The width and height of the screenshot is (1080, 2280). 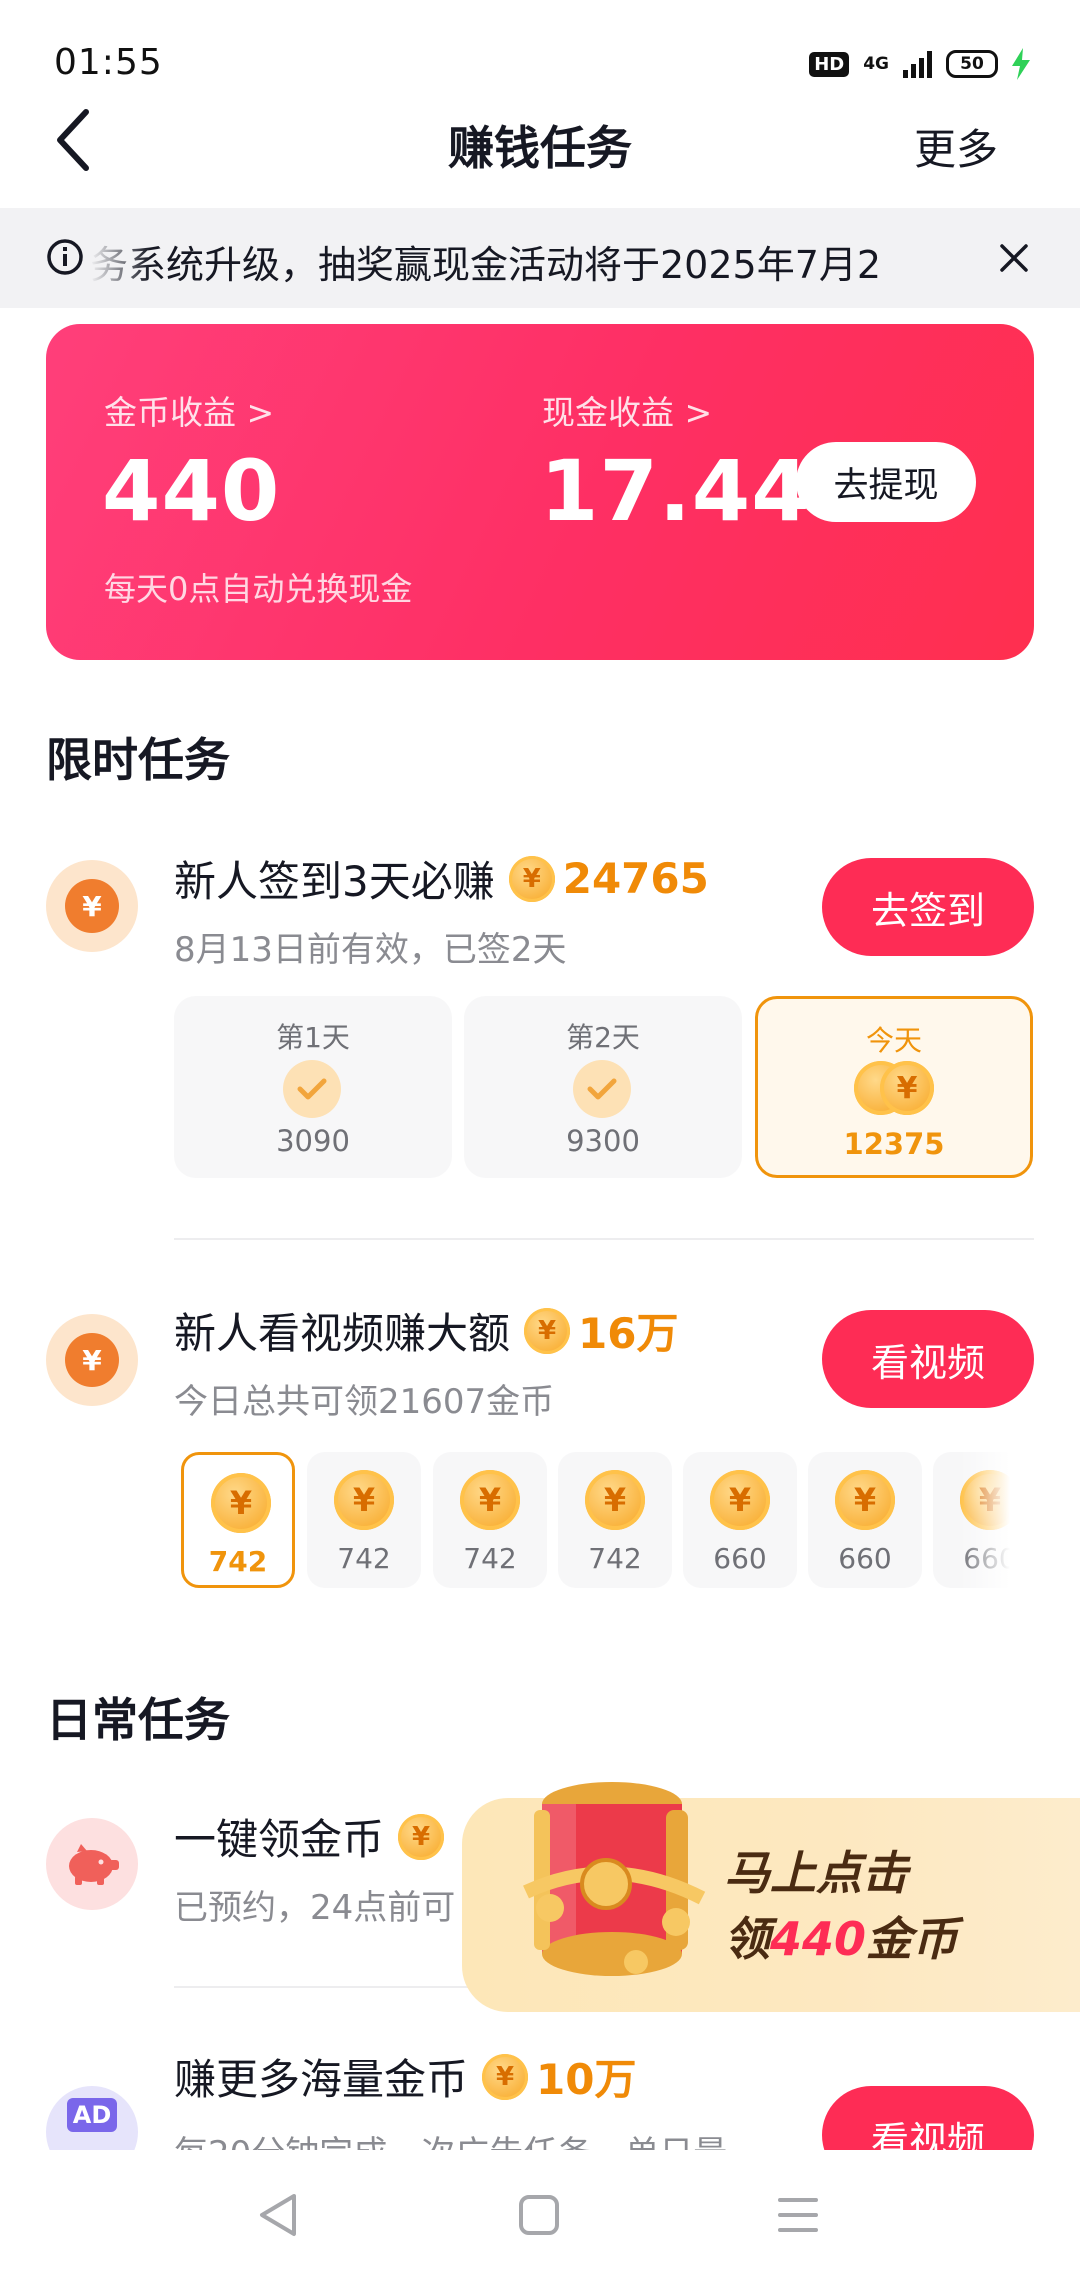 What do you see at coordinates (120, 260) in the screenshot?
I see `notice-fade` at bounding box center [120, 260].